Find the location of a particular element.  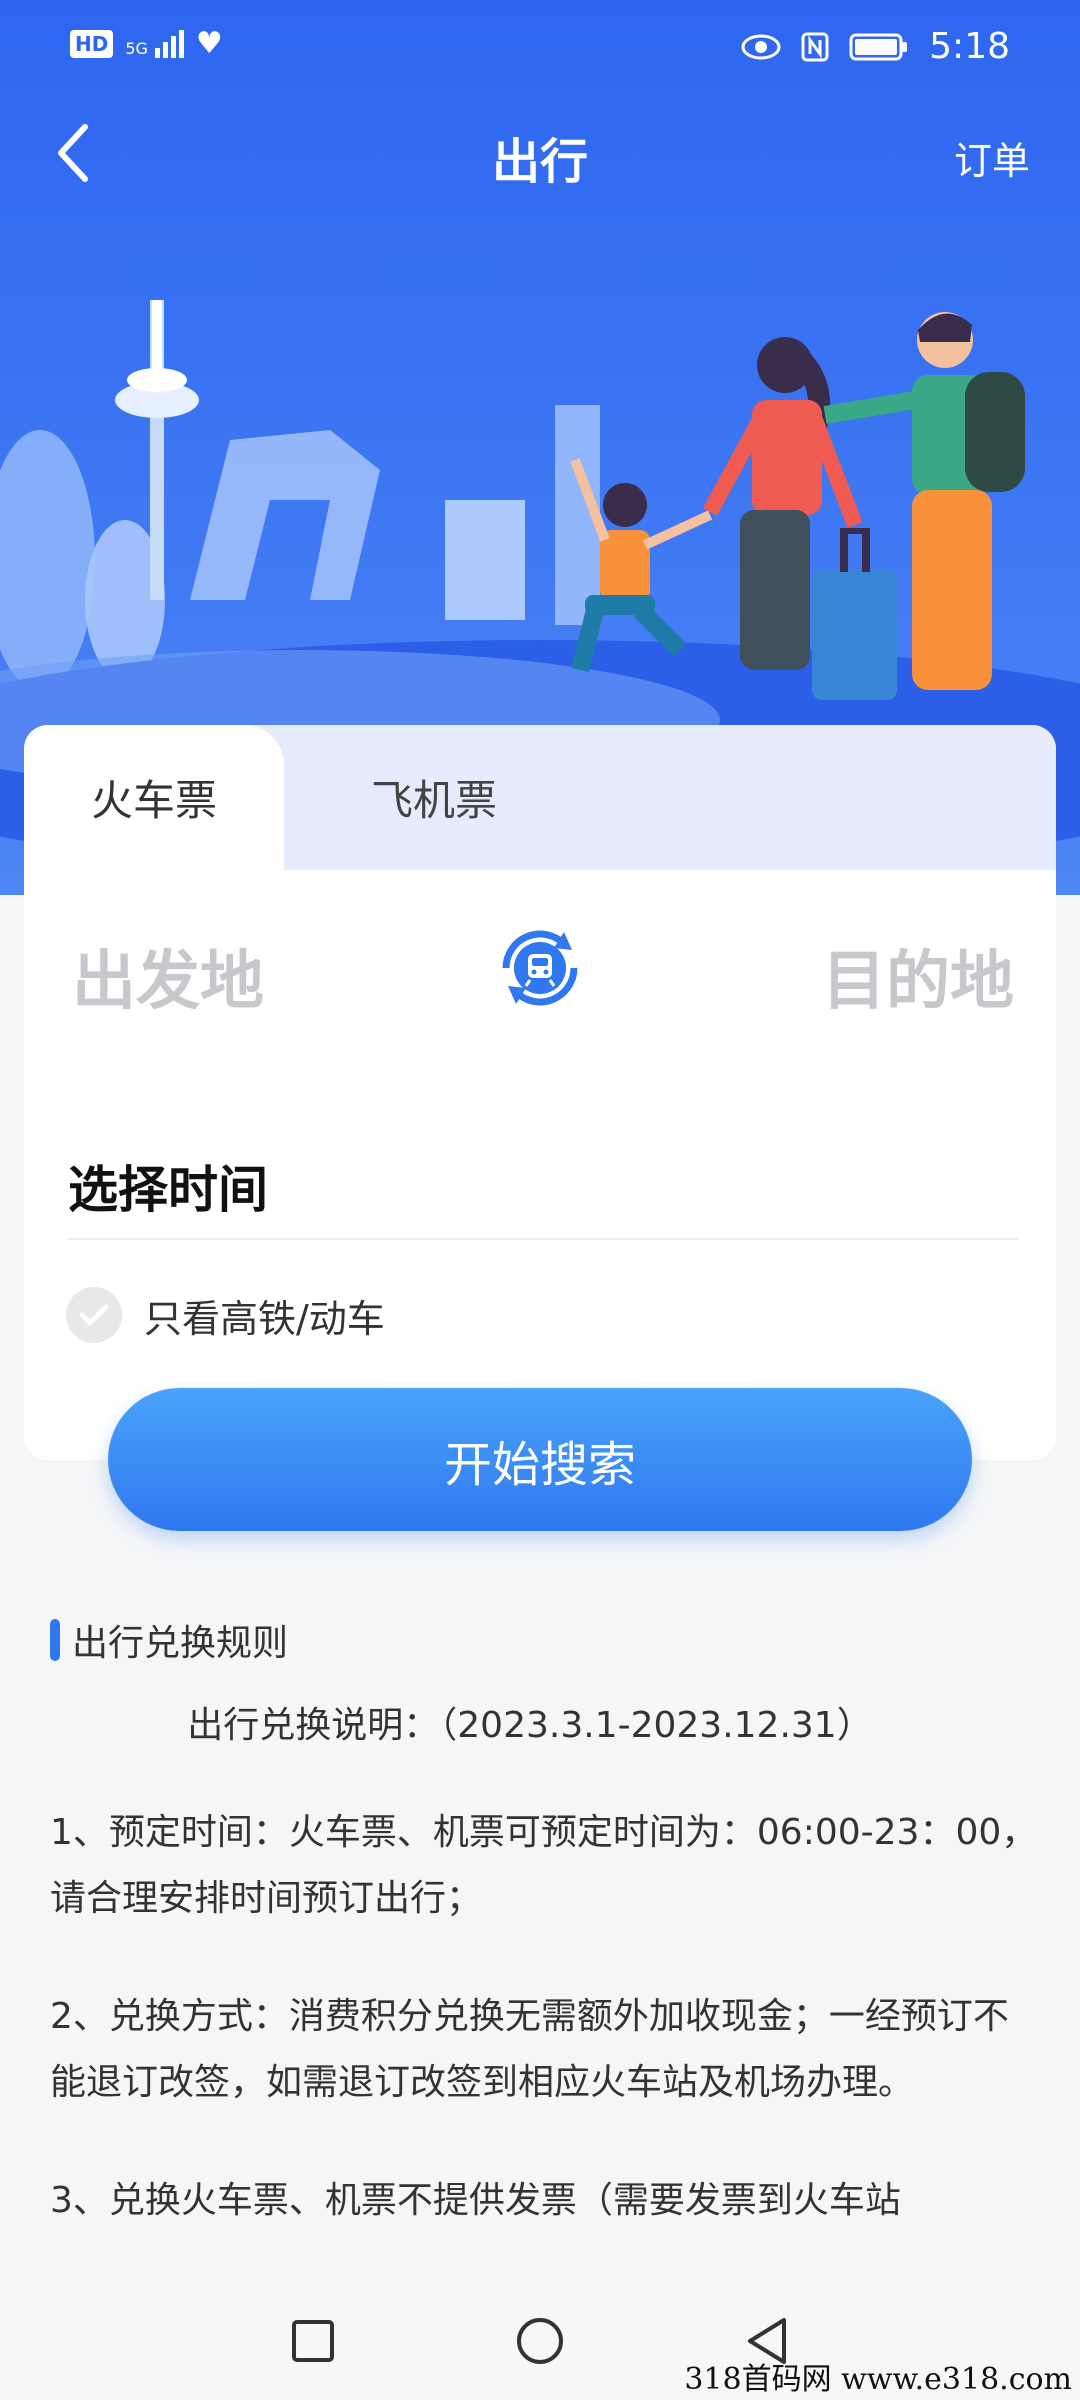

departure-field: 出发地 is located at coordinates (168, 976).